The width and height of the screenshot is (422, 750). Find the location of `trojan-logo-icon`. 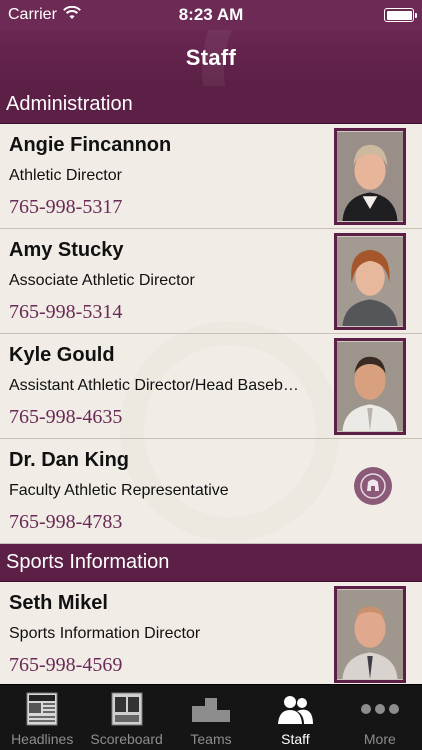

trojan-logo-icon is located at coordinates (373, 486).